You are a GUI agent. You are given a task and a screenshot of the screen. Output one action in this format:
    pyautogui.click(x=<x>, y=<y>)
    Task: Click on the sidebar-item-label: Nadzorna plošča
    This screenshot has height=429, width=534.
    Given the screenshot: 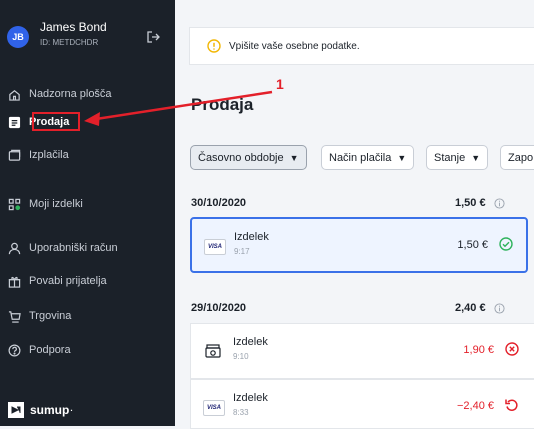 What is the action you would take?
    pyautogui.click(x=70, y=94)
    